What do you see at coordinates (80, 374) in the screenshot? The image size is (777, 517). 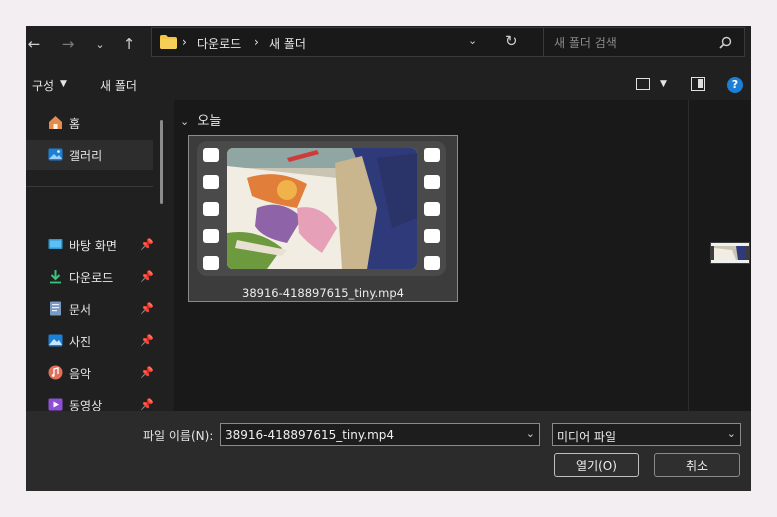 I see `sidebar-item-label: 음악` at bounding box center [80, 374].